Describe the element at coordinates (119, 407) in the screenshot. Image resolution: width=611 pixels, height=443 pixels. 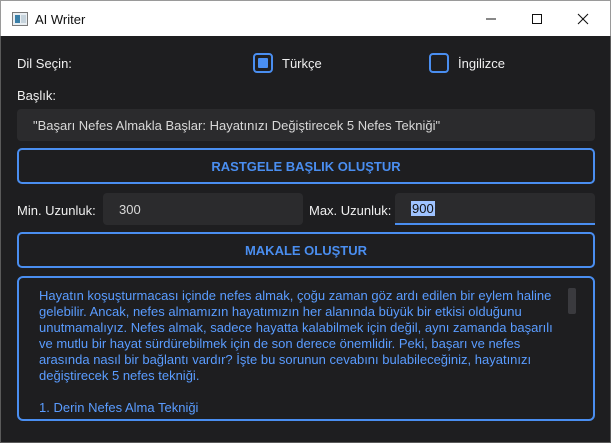
I see `article-section-heading: 1. Derin Nefes Alma Tekniği` at that location.